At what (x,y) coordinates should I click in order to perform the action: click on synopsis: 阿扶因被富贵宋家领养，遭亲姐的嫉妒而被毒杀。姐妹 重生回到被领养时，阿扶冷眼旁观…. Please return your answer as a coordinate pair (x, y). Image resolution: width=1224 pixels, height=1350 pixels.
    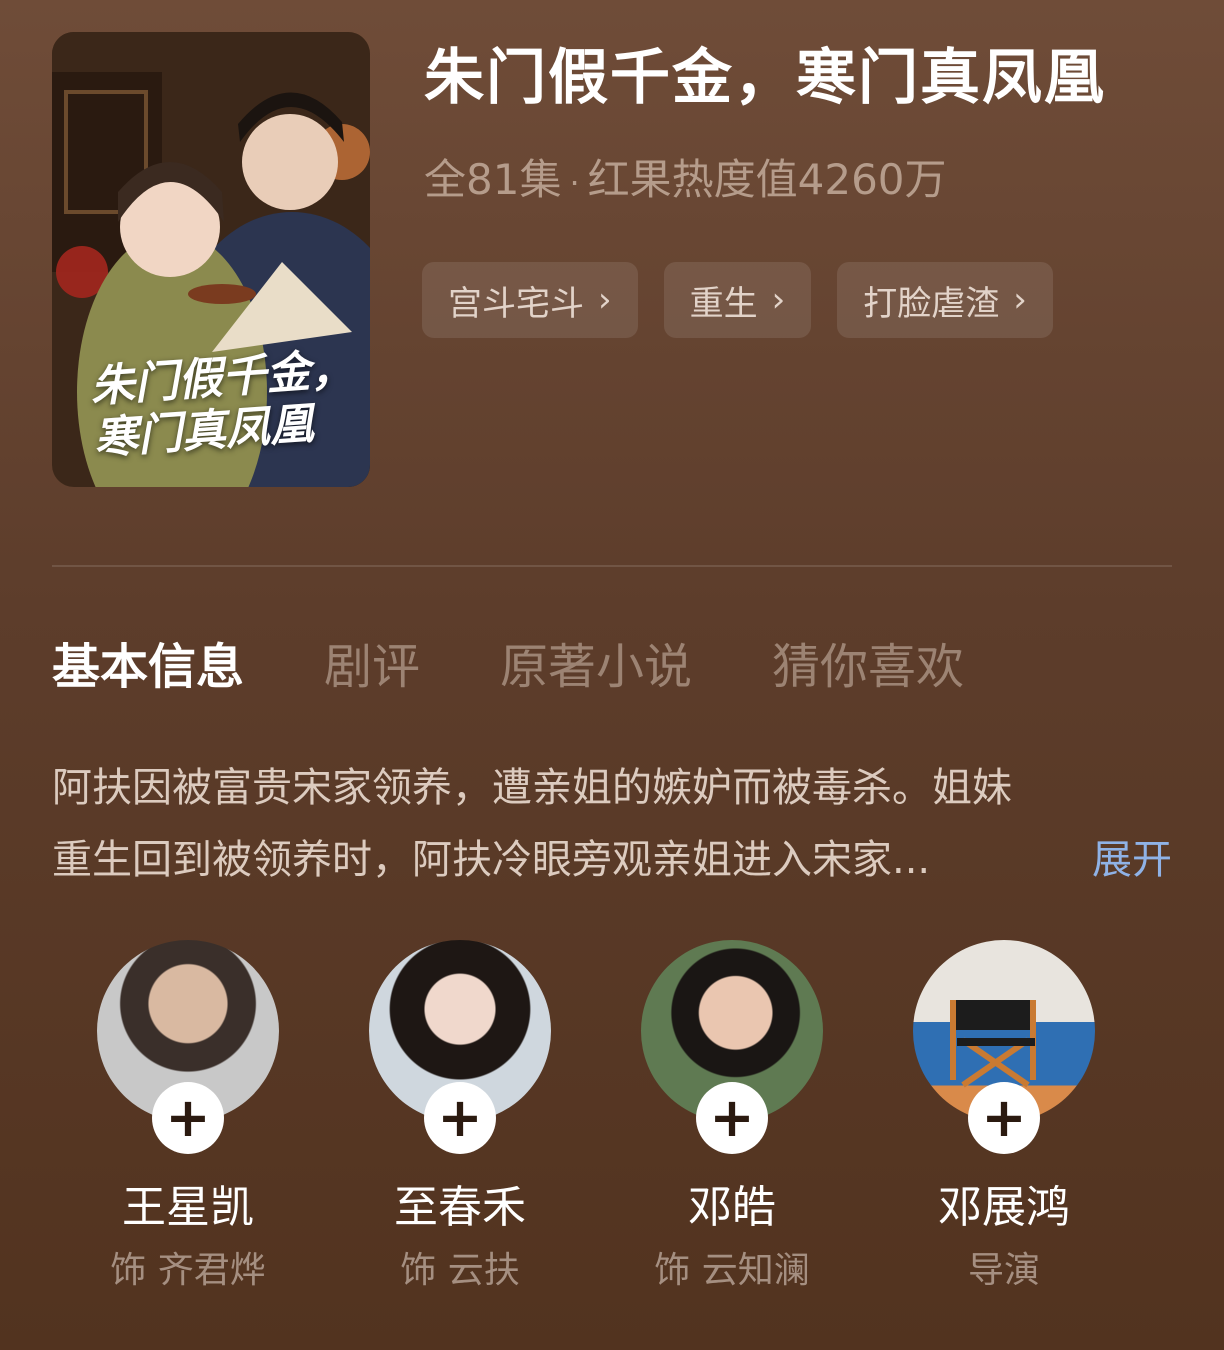
    Looking at the image, I should click on (612, 824).